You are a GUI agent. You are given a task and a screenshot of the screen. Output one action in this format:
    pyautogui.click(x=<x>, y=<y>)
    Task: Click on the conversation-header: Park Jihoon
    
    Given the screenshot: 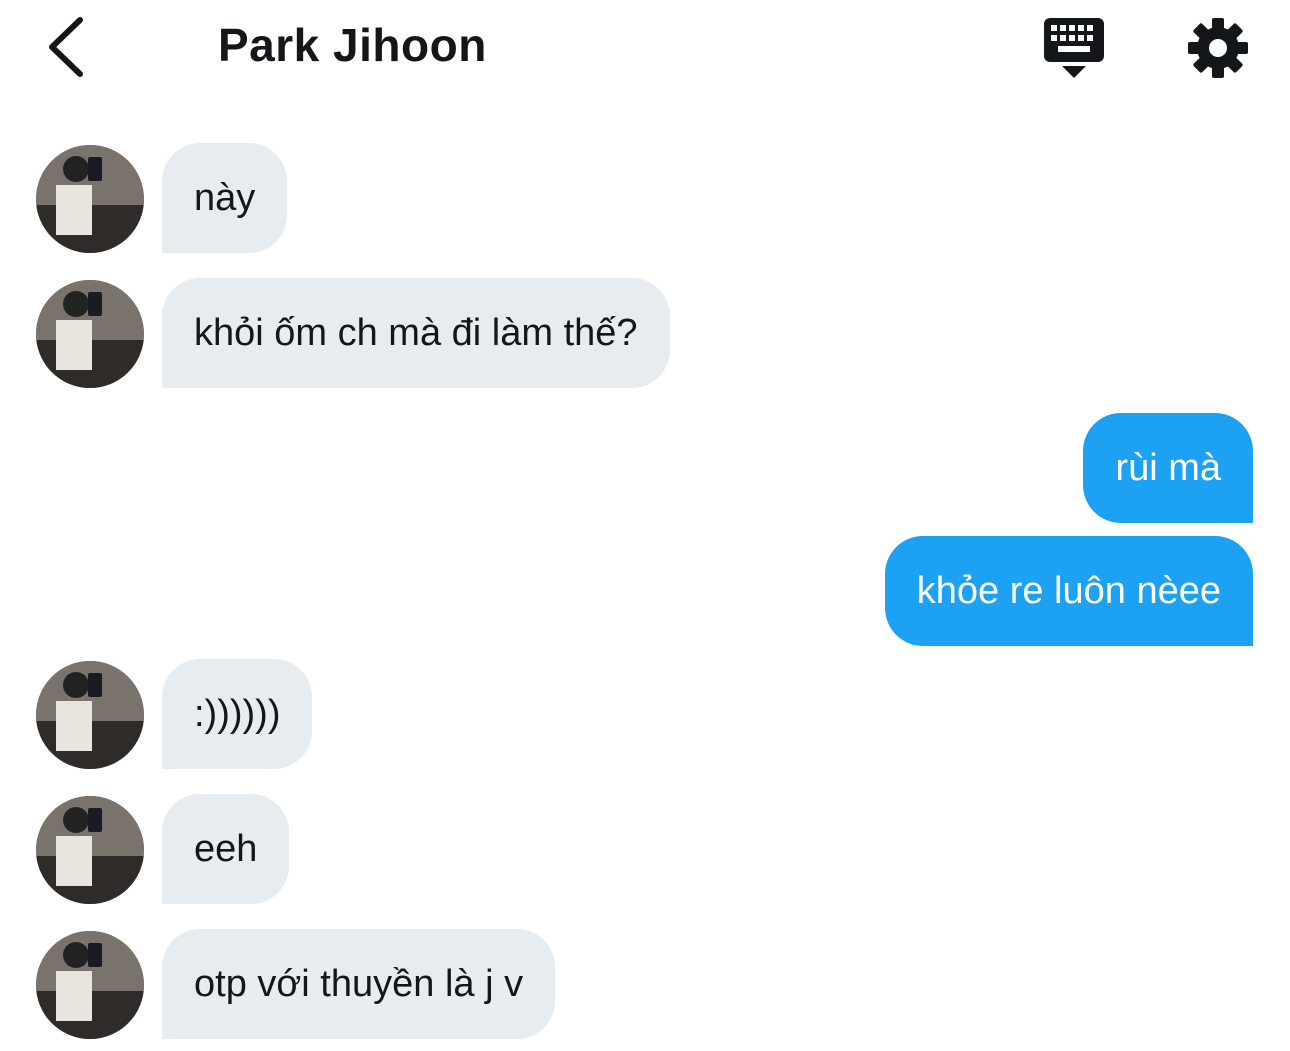 What is the action you would take?
    pyautogui.click(x=645, y=50)
    